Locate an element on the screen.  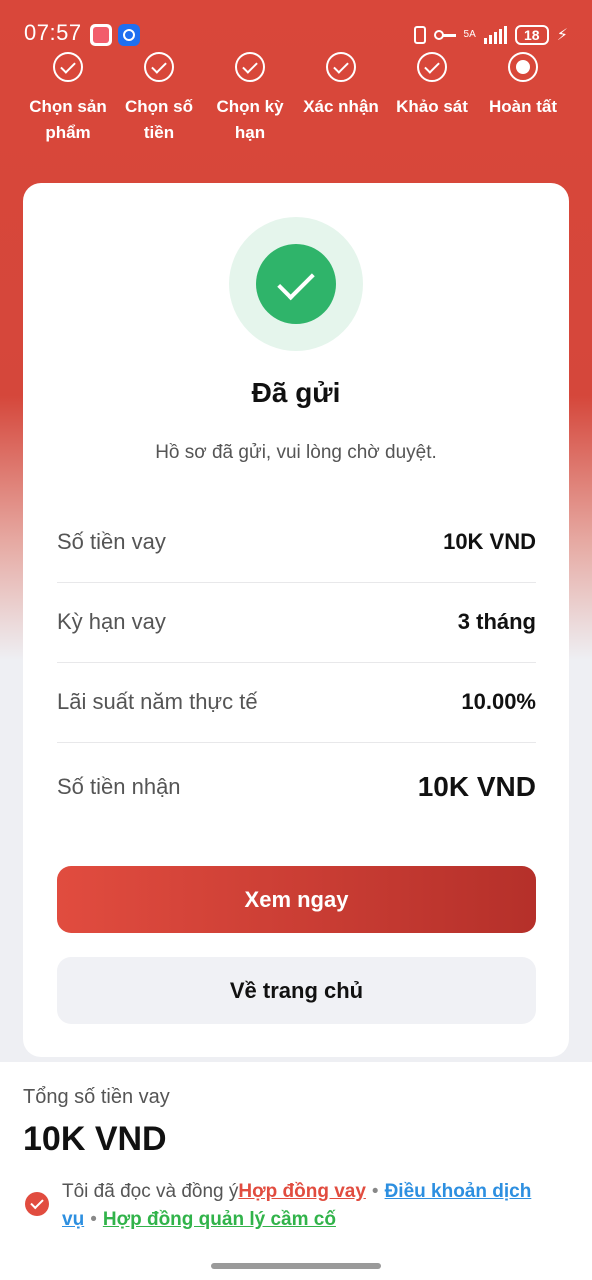
step-label: Xác nhận is located at coordinates (341, 106).